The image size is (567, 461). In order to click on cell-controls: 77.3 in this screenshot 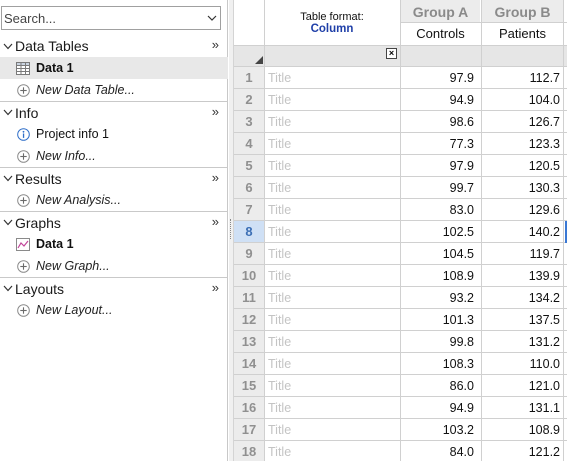, I will do `click(439, 144)`.